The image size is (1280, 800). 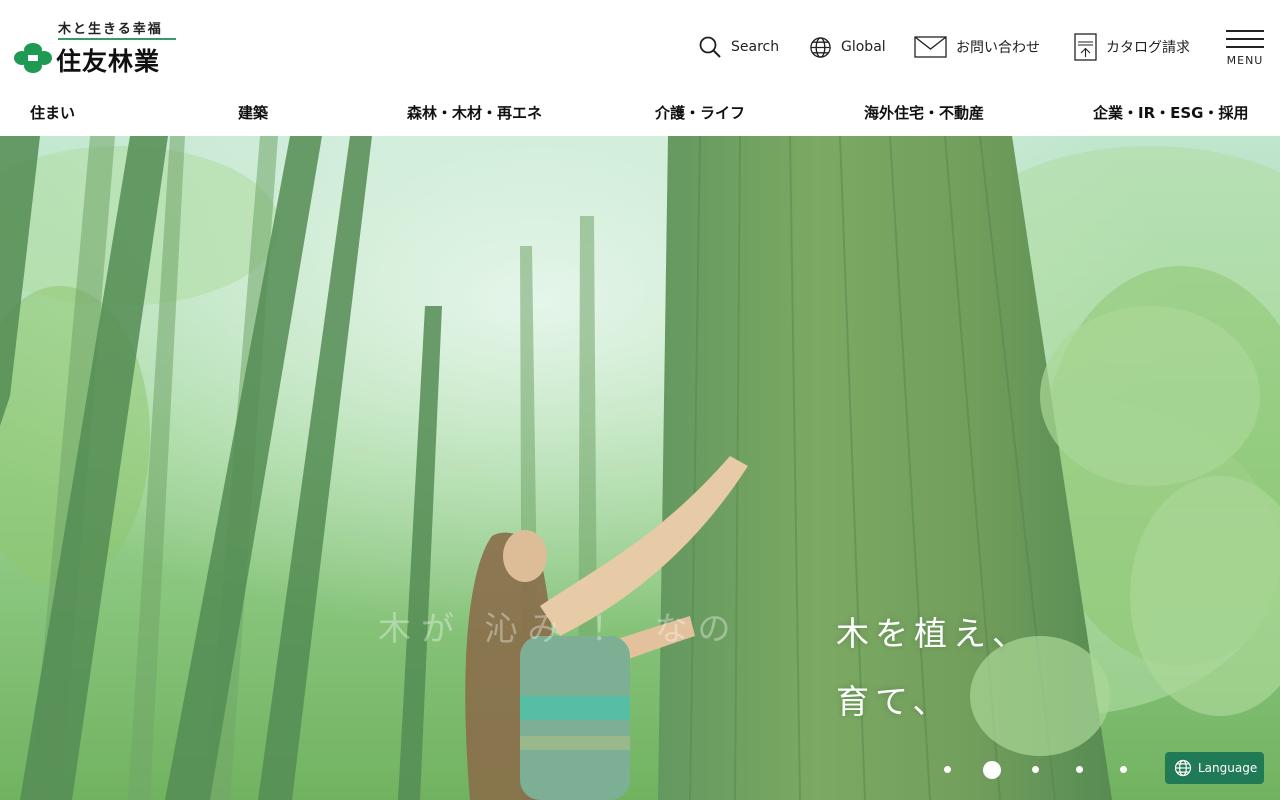 I want to click on logo-mark-icon, so click(x=33, y=58).